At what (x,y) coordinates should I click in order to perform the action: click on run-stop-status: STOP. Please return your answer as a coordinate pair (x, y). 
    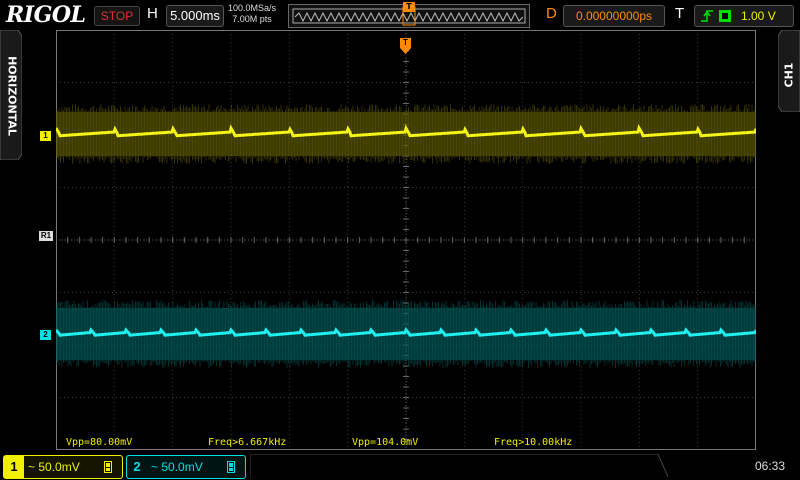
    Looking at the image, I should click on (117, 16).